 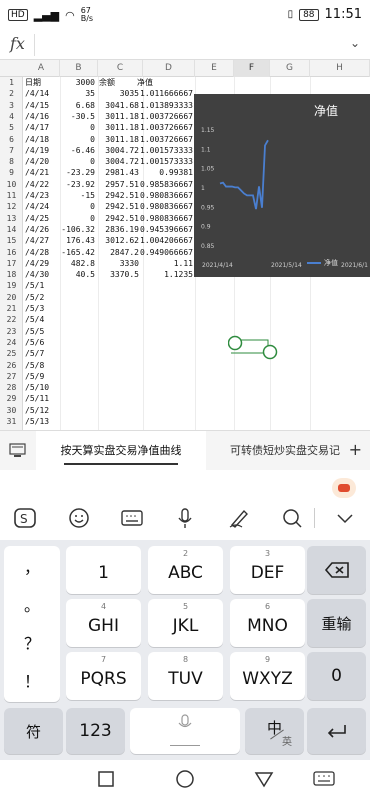 I want to click on row-header: 30, so click(x=11, y=410).